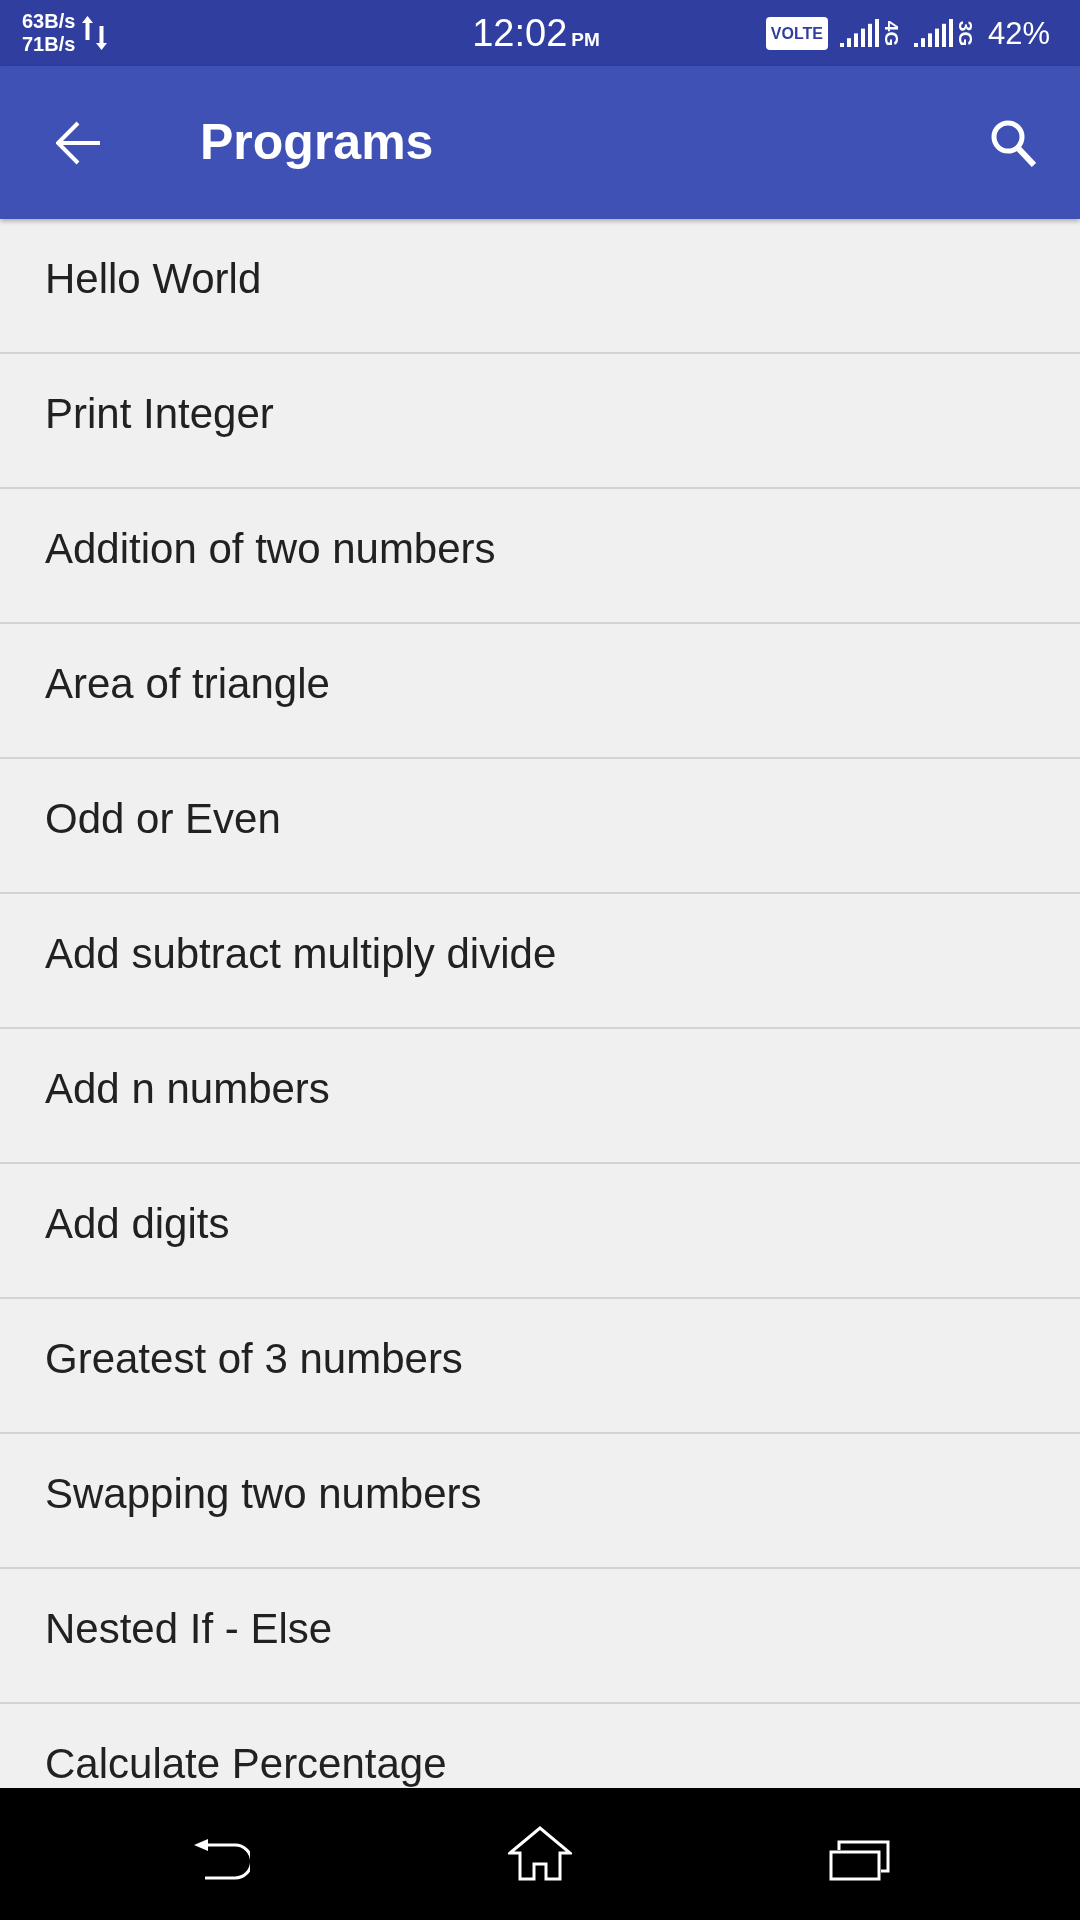 The width and height of the screenshot is (1080, 1920). What do you see at coordinates (540, 691) in the screenshot?
I see `program-list-item: Area of triangle` at bounding box center [540, 691].